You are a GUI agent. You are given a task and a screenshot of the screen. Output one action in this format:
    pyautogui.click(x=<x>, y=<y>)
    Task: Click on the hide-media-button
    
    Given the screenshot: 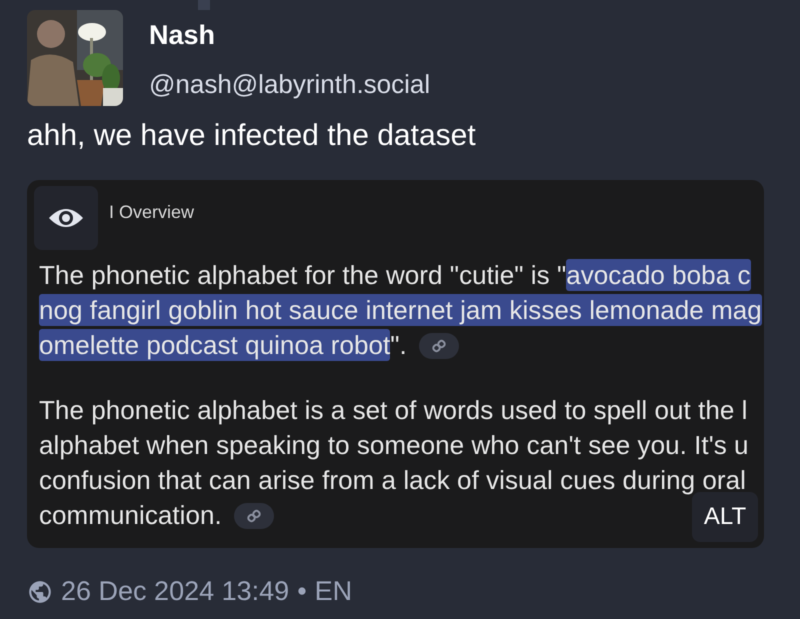 What is the action you would take?
    pyautogui.click(x=66, y=218)
    